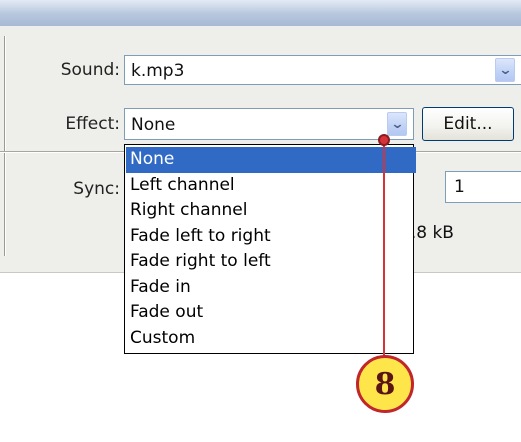  I want to click on effect-option-fade-right-to-left: Fade right to left, so click(271, 262).